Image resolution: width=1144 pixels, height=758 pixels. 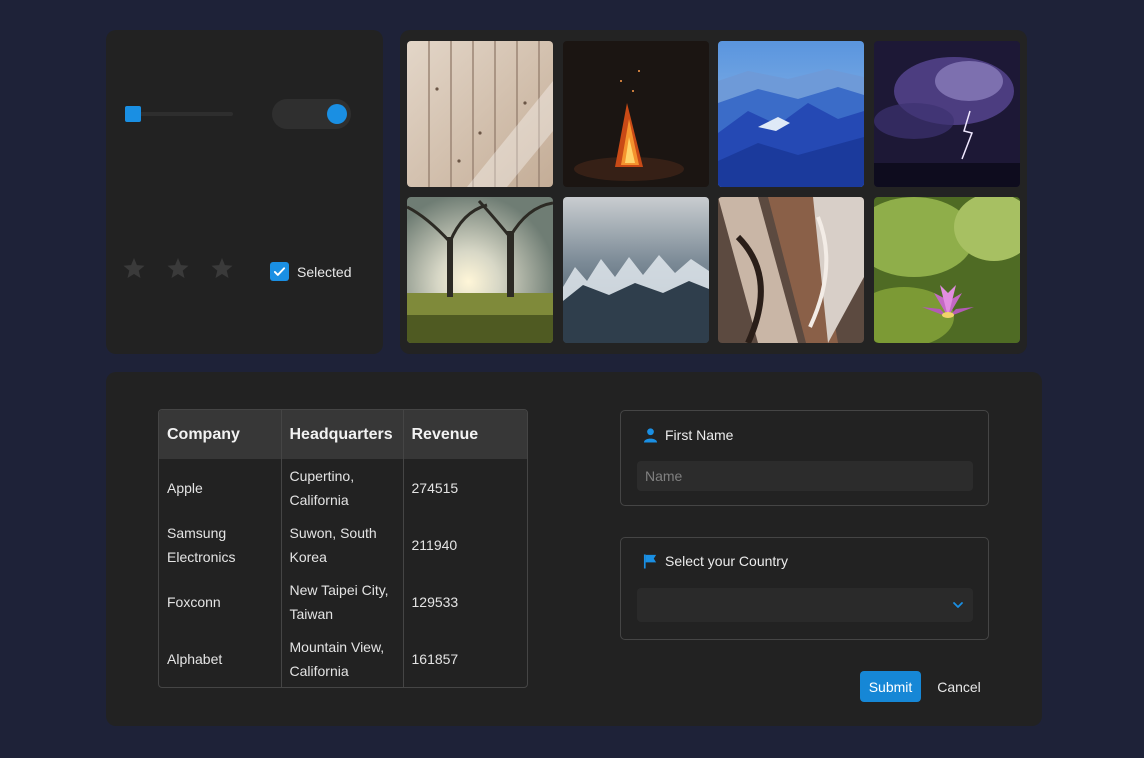 What do you see at coordinates (791, 270) in the screenshot?
I see `metal-sculpture-photo` at bounding box center [791, 270].